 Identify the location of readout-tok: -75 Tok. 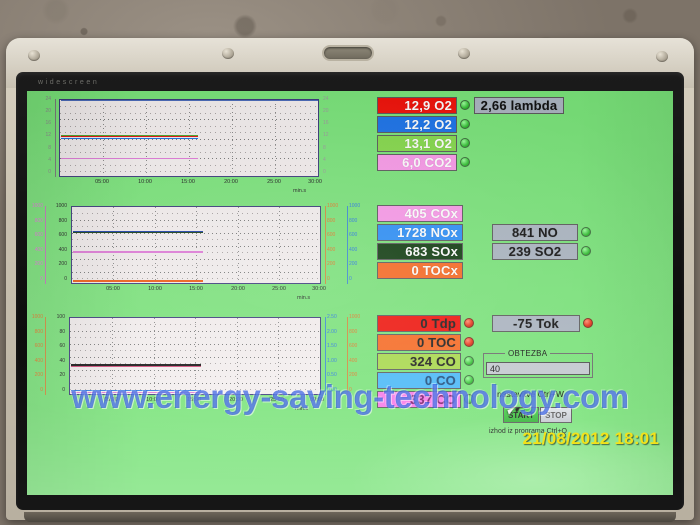
(536, 323).